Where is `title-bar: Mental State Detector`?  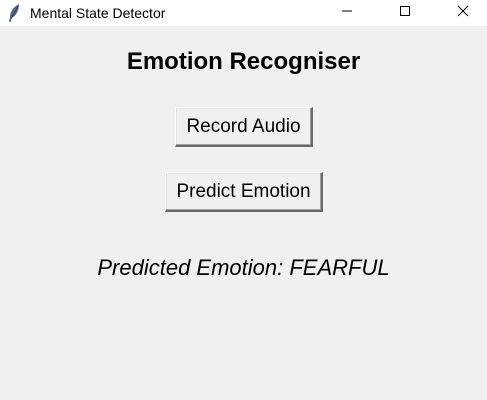 title-bar: Mental State Detector is located at coordinates (243, 13).